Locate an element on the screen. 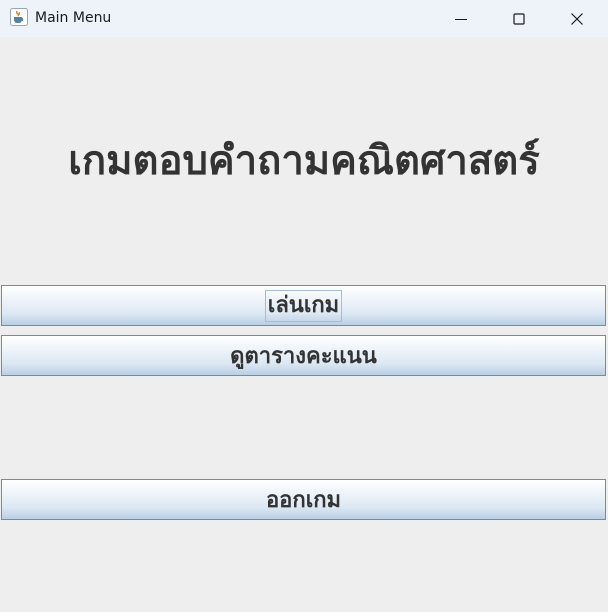  title-bar: Main Menu is located at coordinates (304, 18).